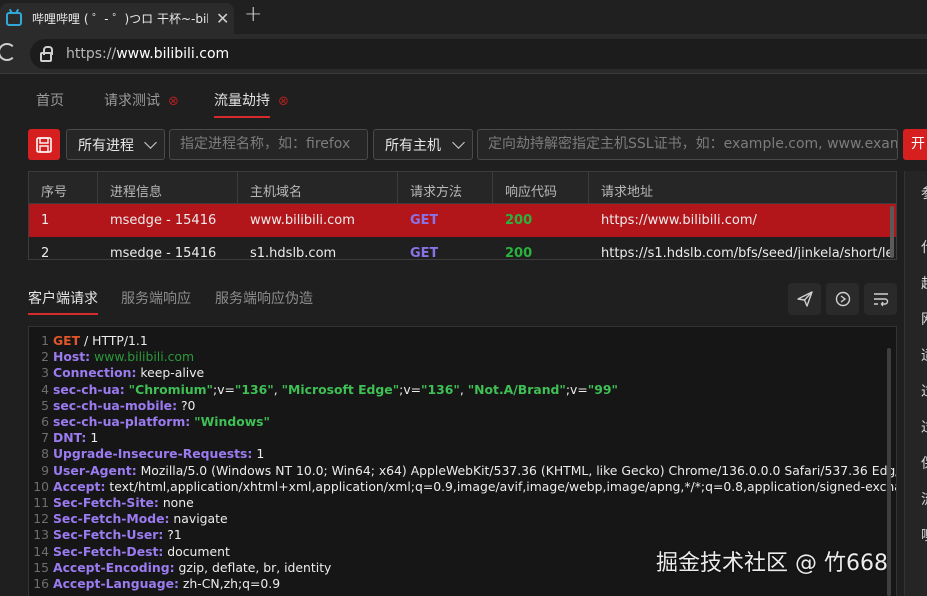 This screenshot has width=927, height=596. I want to click on save-button, so click(44, 144).